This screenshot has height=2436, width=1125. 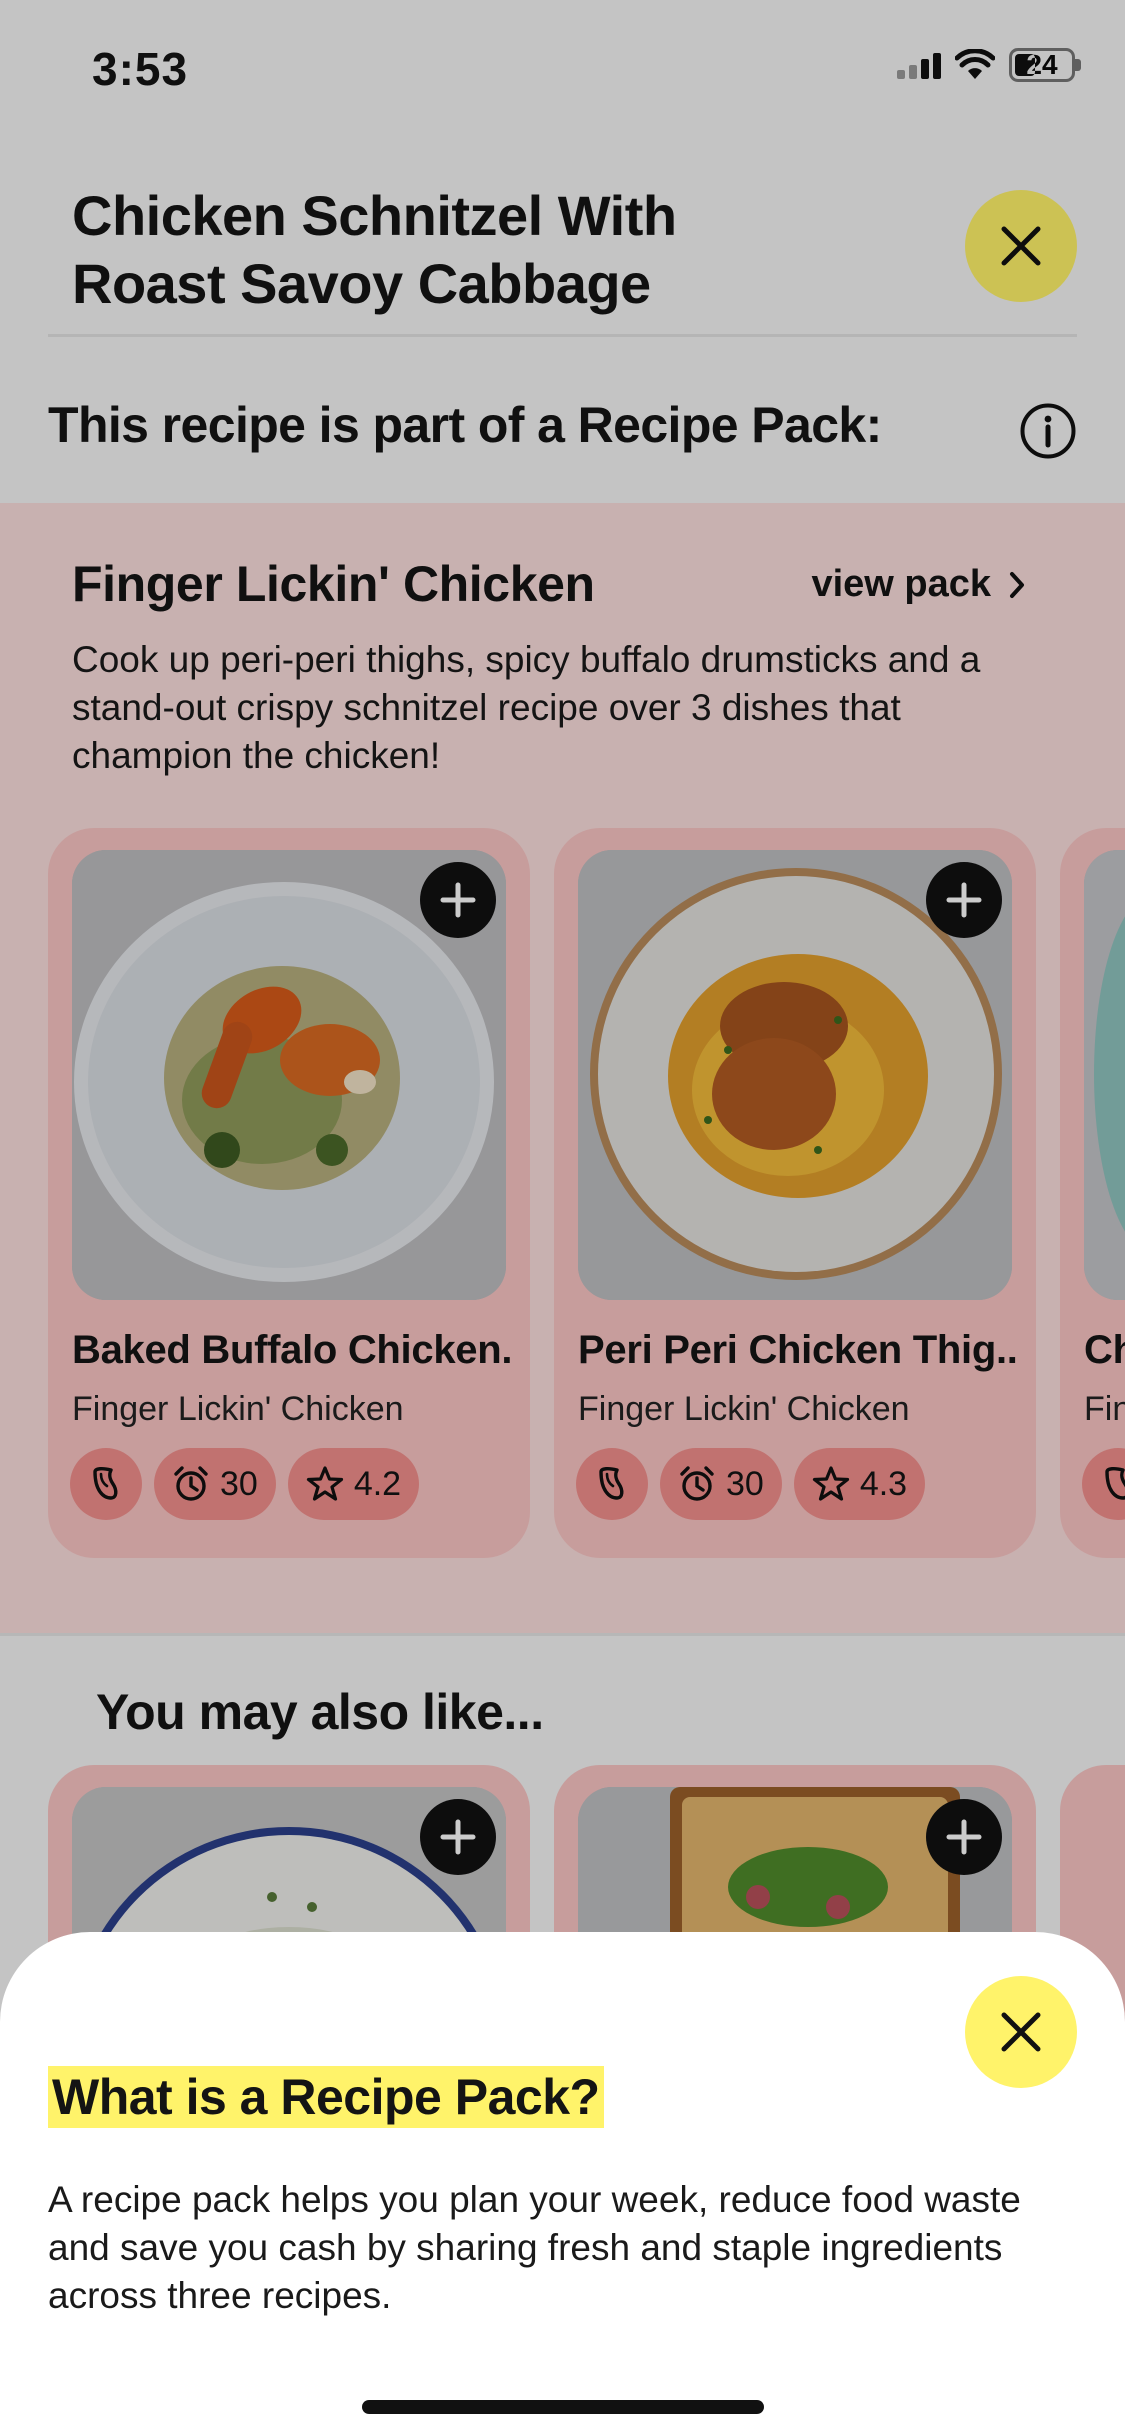 What do you see at coordinates (326, 2097) in the screenshot?
I see `sheet-title: What is a Recipe Pack?` at bounding box center [326, 2097].